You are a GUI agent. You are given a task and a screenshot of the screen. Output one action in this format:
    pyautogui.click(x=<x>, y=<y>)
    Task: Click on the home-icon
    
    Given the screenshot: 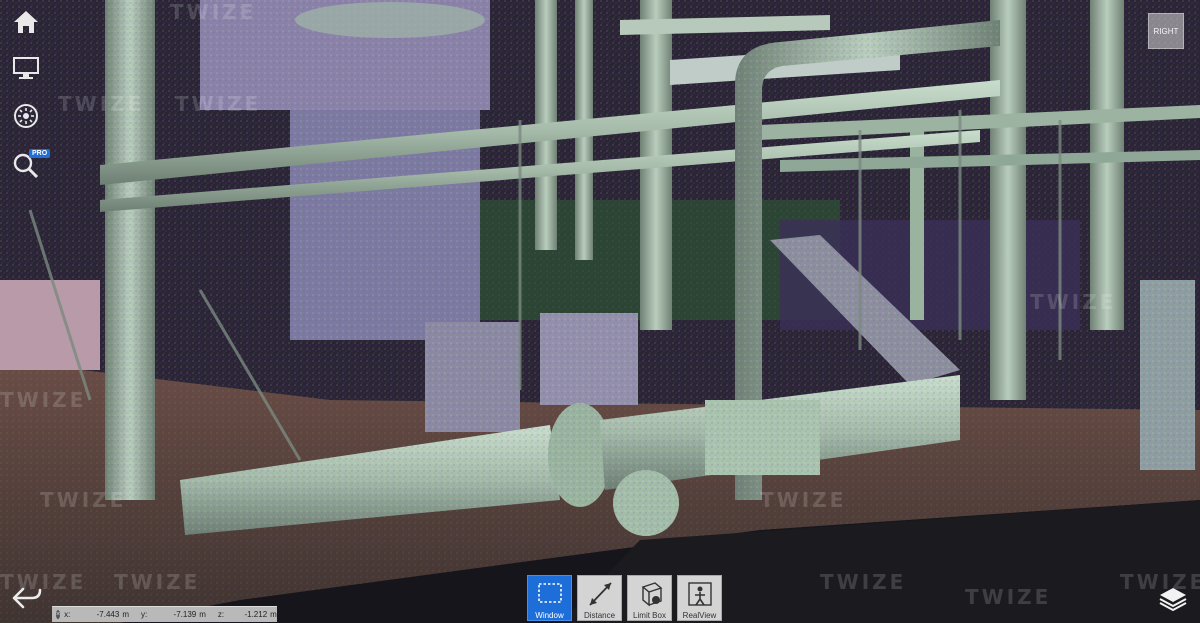 What is the action you would take?
    pyautogui.click(x=26, y=22)
    